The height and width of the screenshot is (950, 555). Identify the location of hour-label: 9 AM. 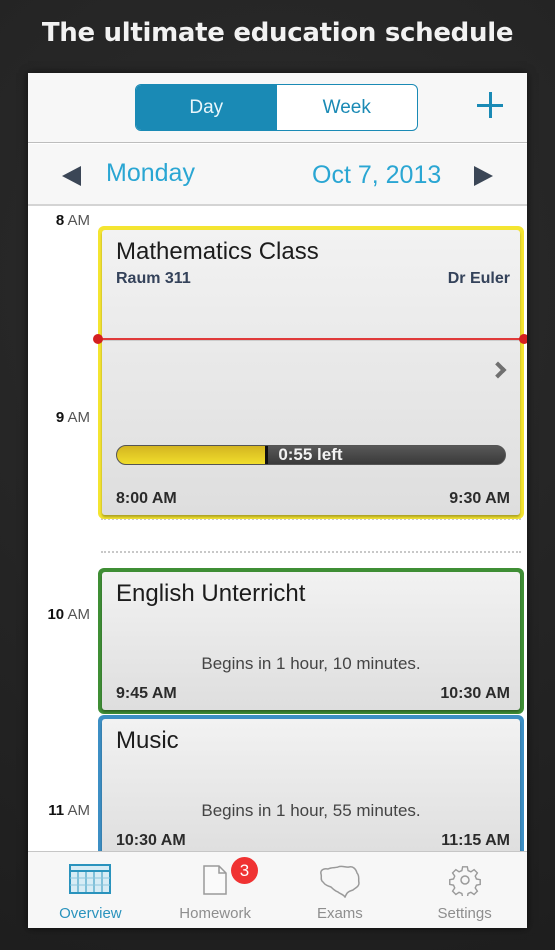
(59, 417).